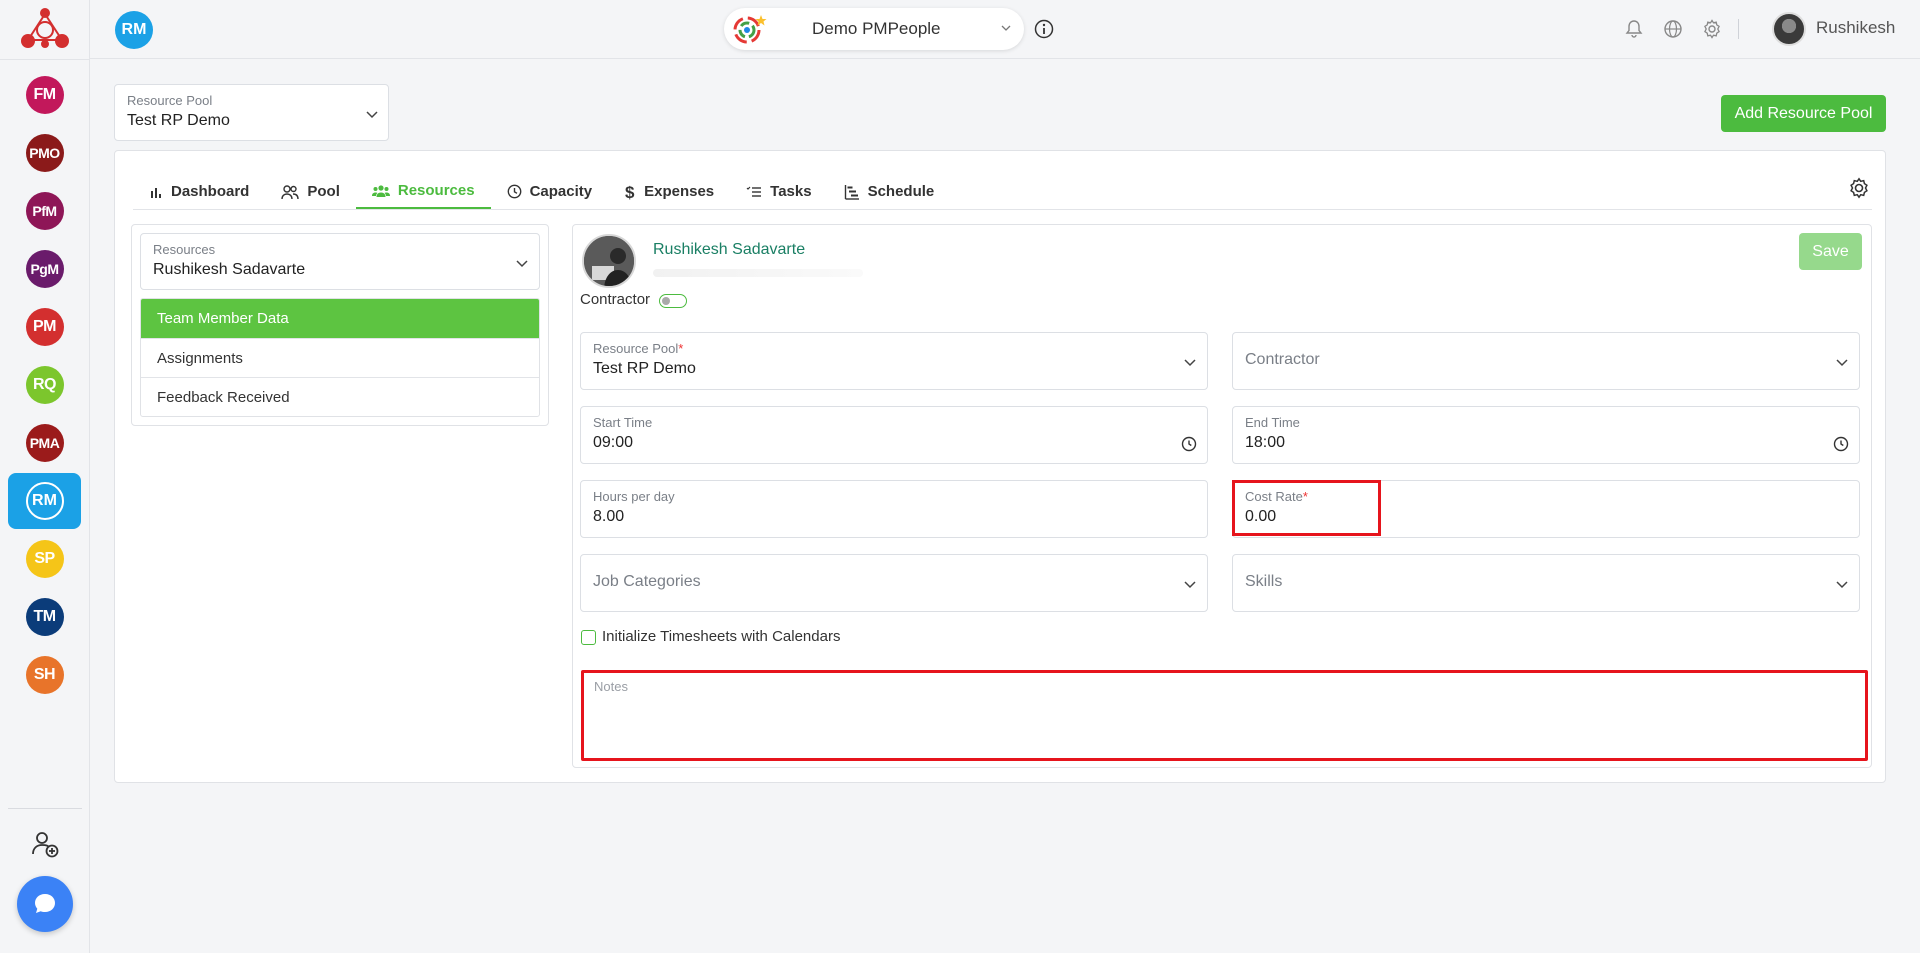 This screenshot has width=1920, height=953. Describe the element at coordinates (778, 191) in the screenshot. I see `tab-tasks: Tasks` at that location.